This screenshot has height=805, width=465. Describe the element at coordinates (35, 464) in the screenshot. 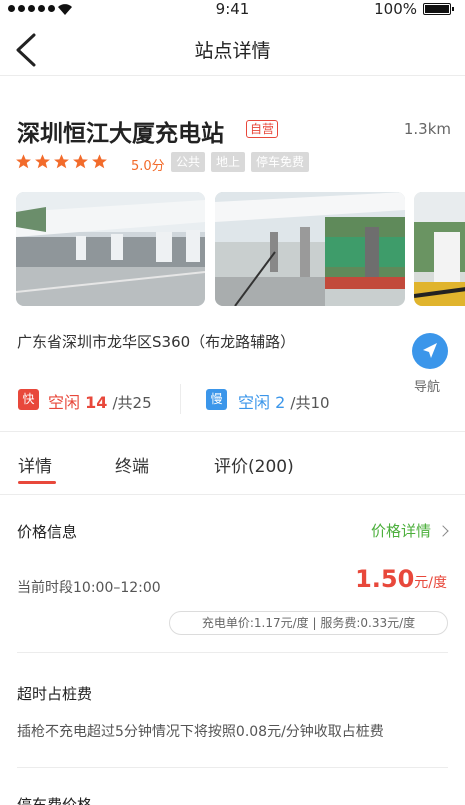

I see `tab-details: 详情` at that location.